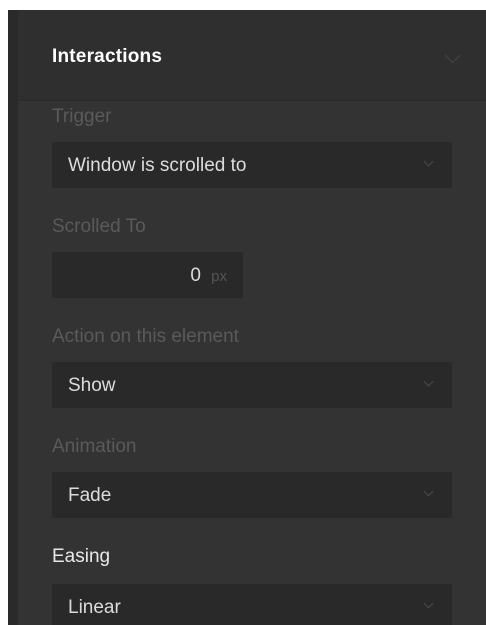  Describe the element at coordinates (82, 116) in the screenshot. I see `trigger-label: Trigger` at that location.